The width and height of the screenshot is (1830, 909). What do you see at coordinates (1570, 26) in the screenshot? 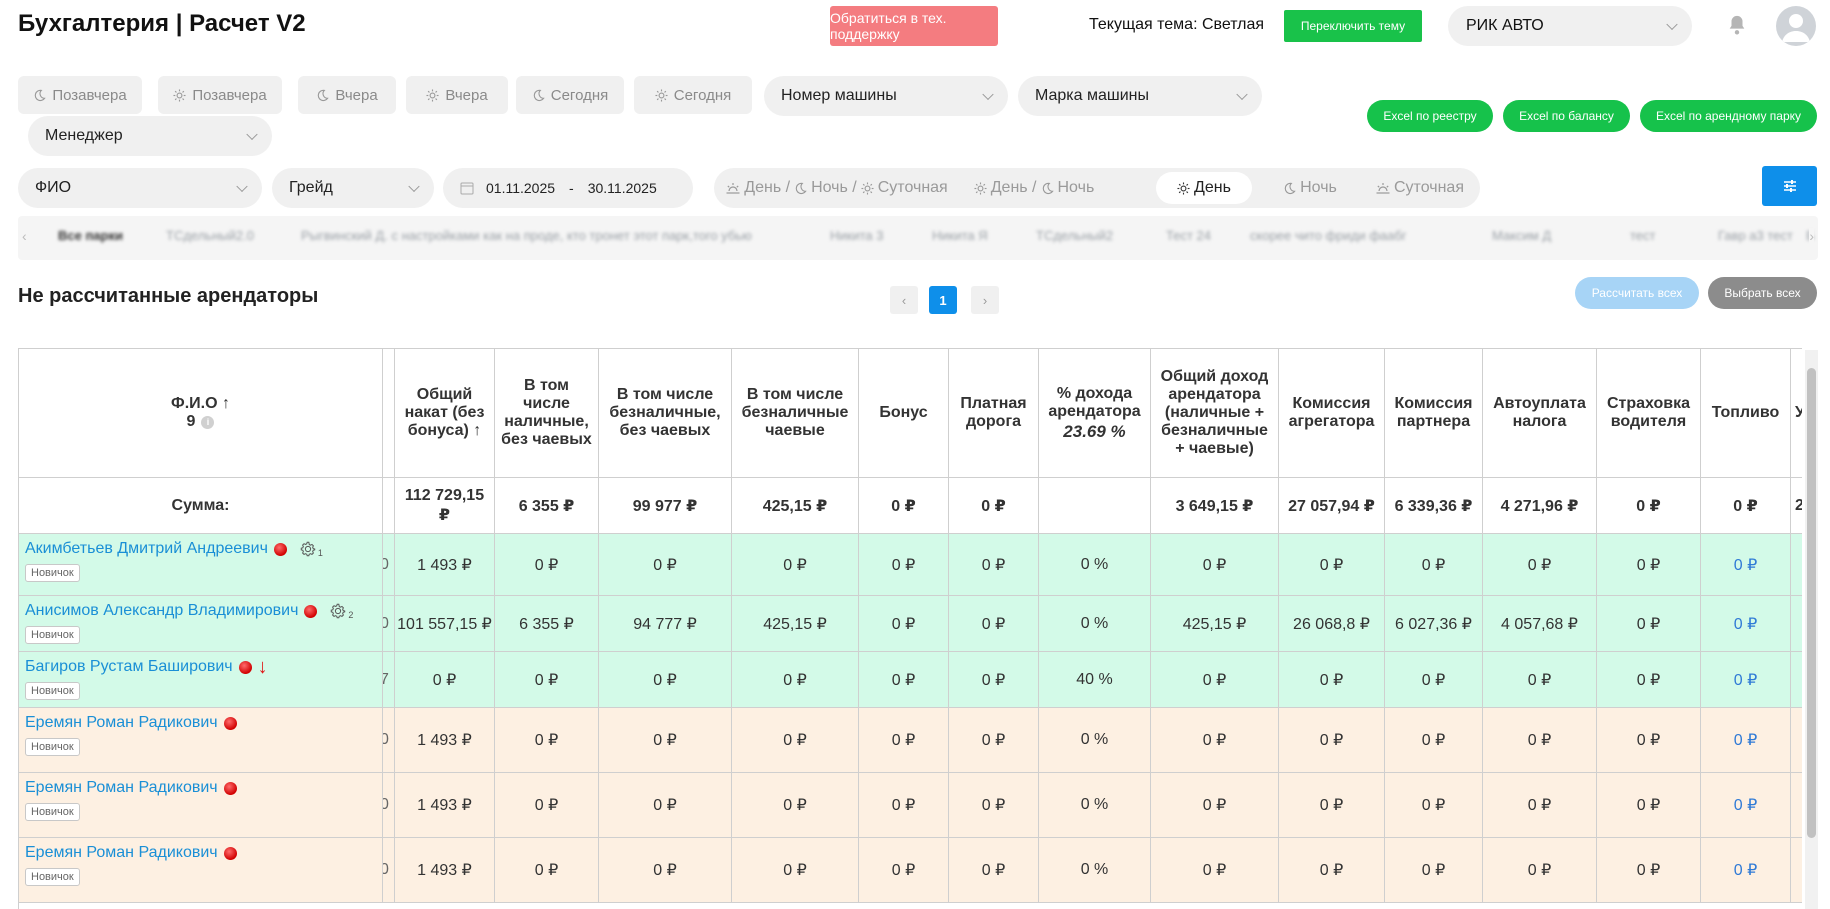
I see `company-select: РИК АВТО` at bounding box center [1570, 26].